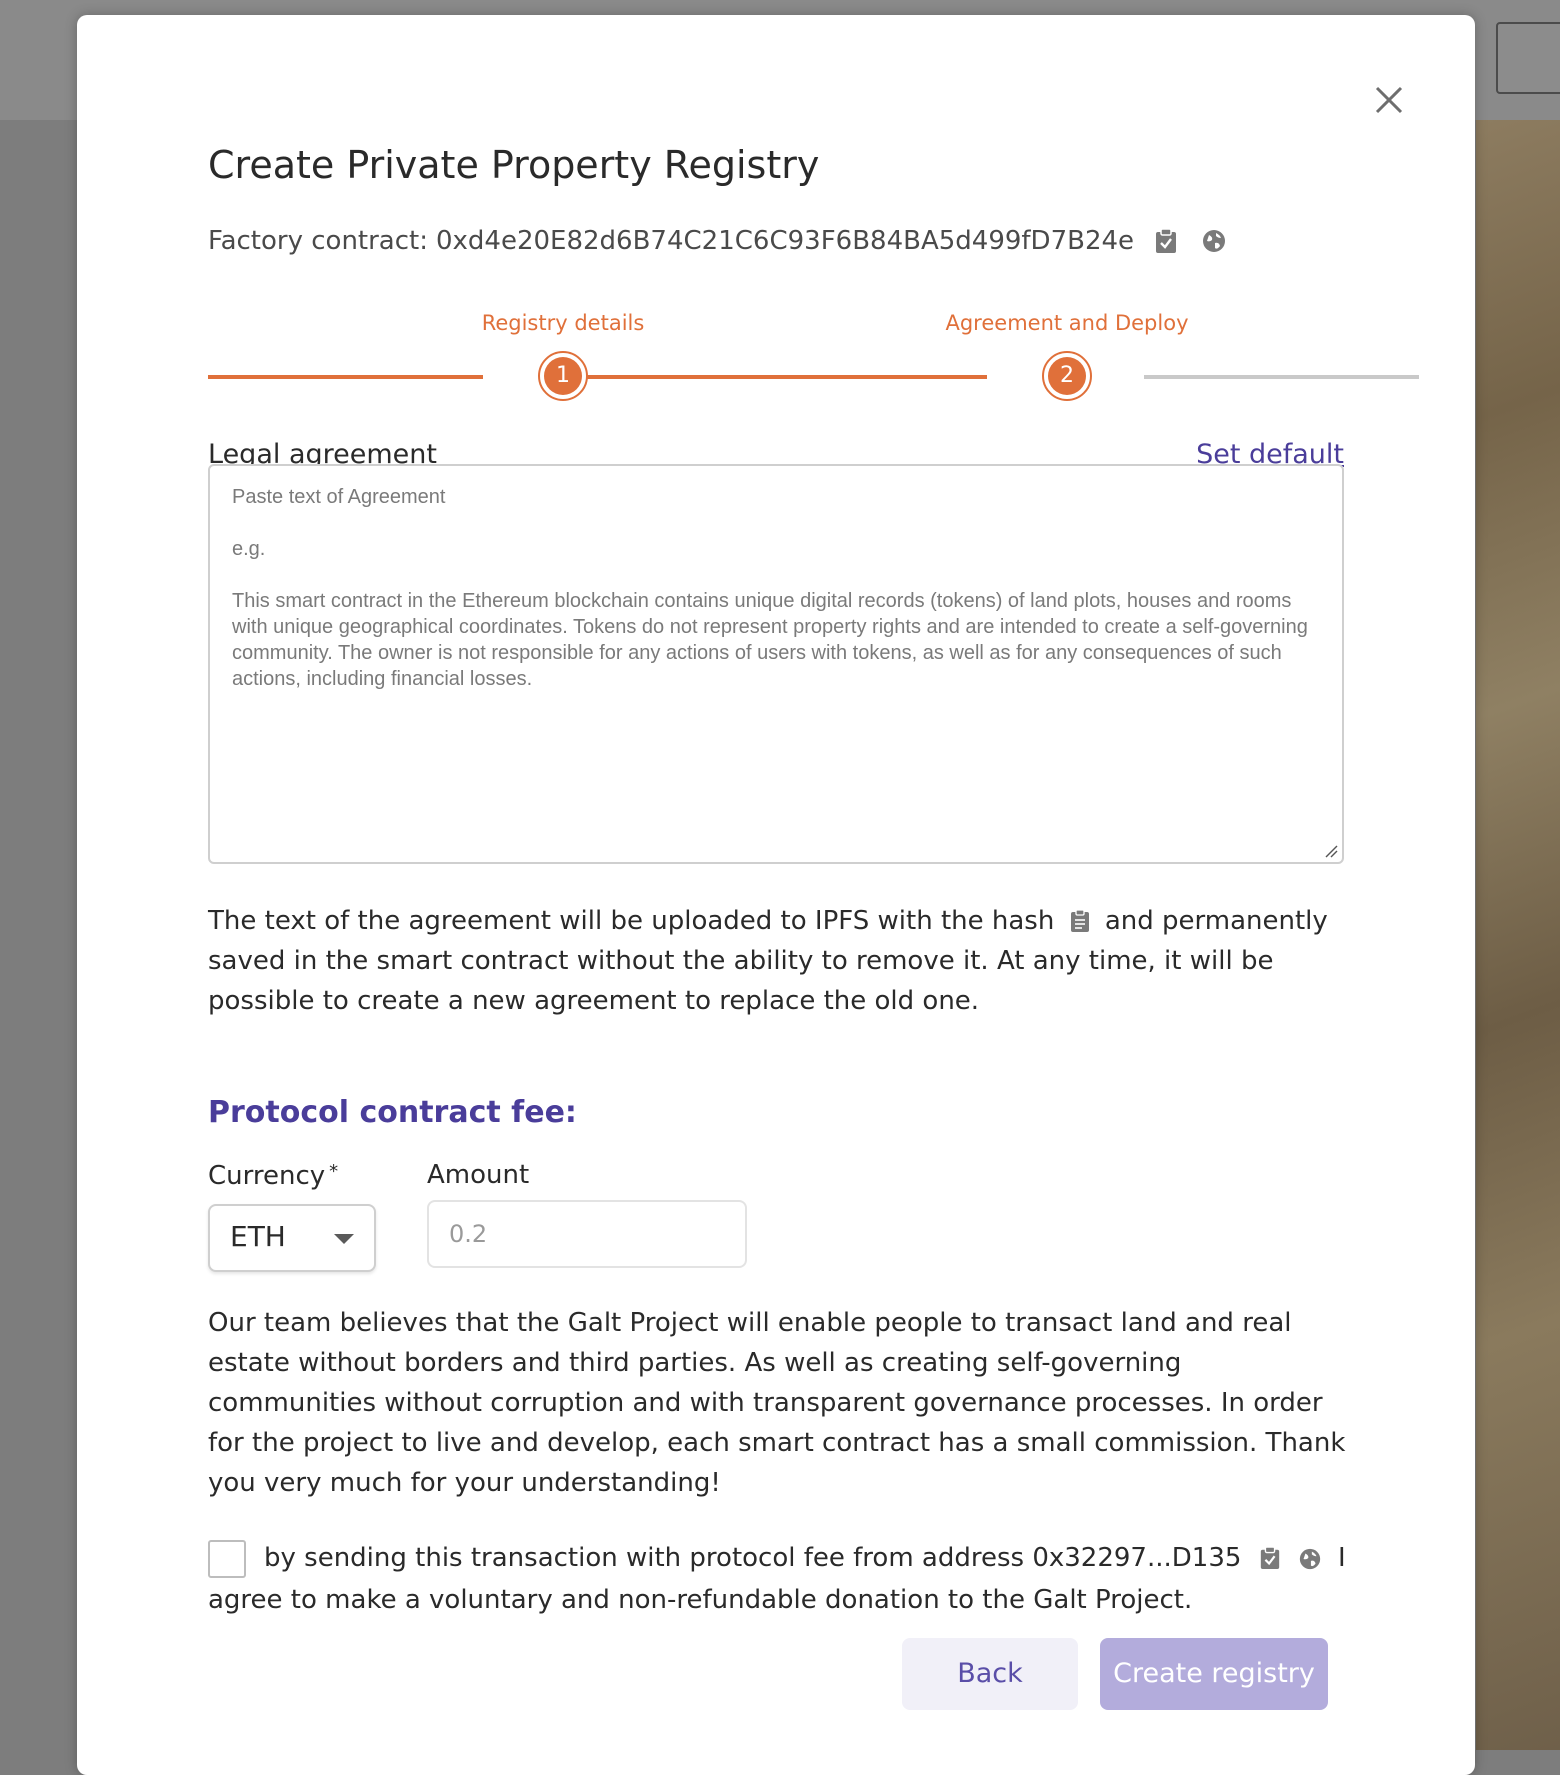 Image resolution: width=1560 pixels, height=1775 pixels. Describe the element at coordinates (227, 1559) in the screenshot. I see `donation-consent-checkbox` at that location.